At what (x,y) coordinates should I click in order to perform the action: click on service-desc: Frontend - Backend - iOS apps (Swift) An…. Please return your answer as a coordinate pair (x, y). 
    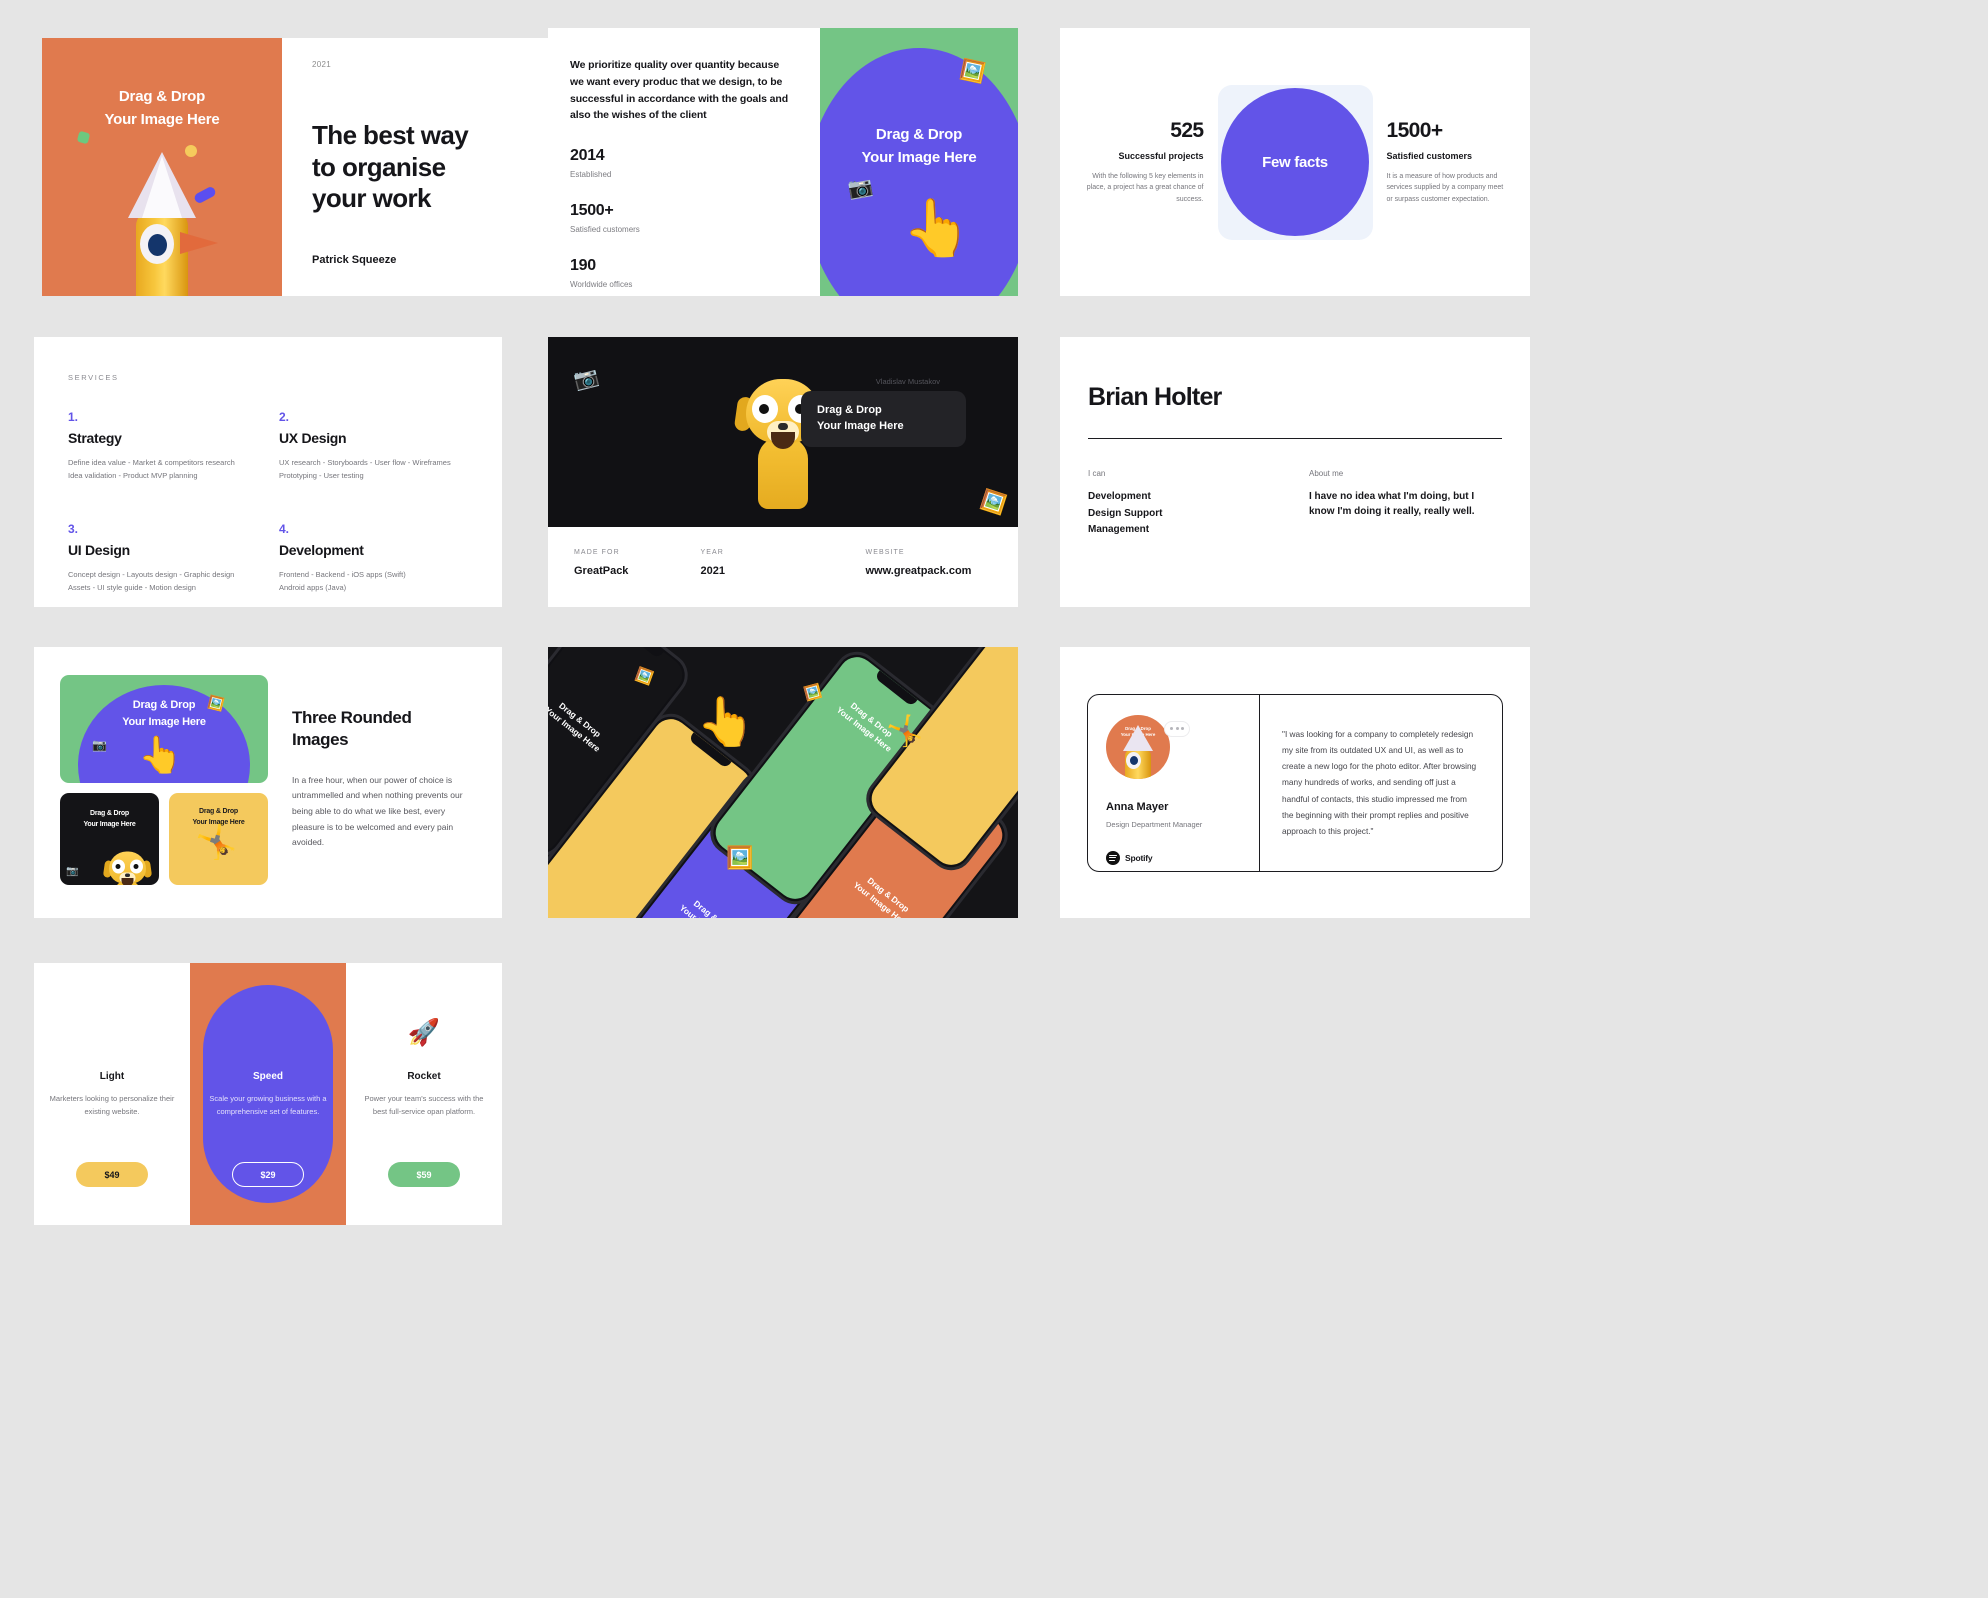
    Looking at the image, I should click on (373, 581).